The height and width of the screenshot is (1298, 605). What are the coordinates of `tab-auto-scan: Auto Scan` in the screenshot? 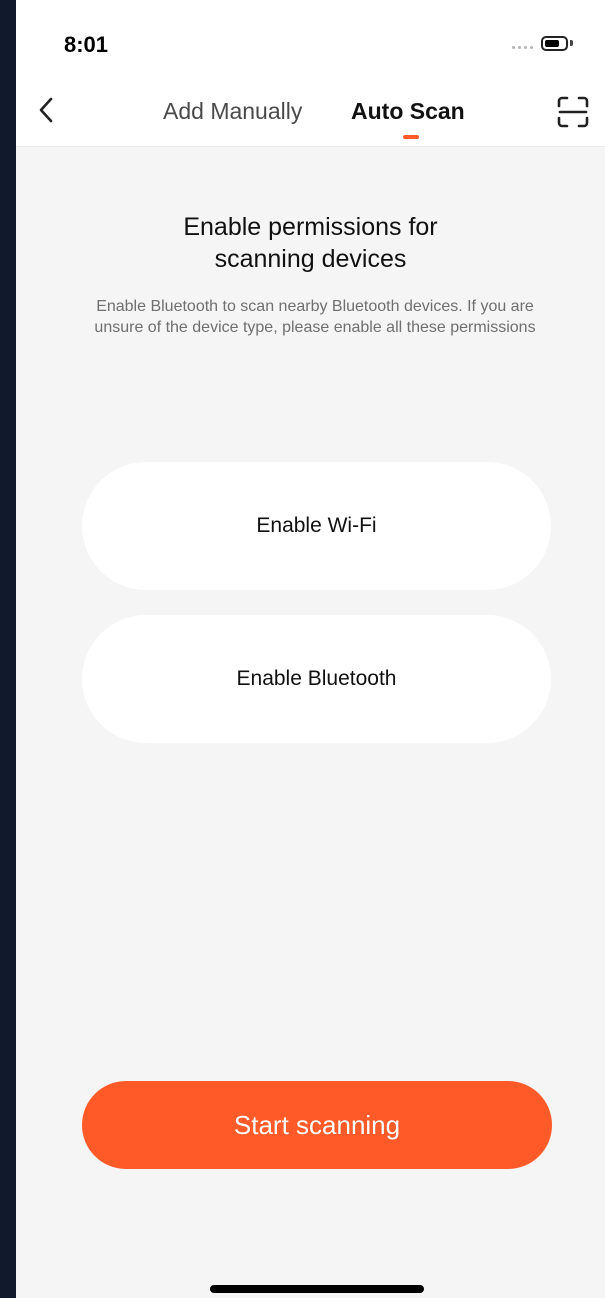 It's located at (408, 111).